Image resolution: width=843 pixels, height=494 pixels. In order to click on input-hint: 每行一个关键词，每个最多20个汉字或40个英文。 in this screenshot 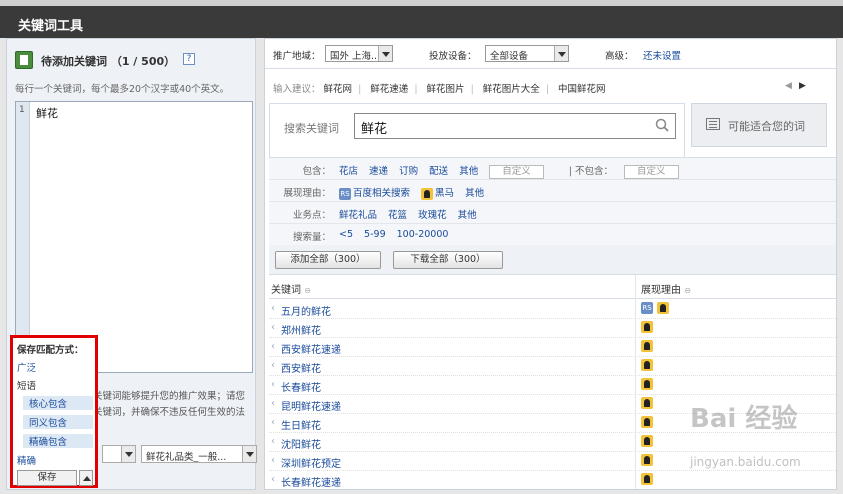, I will do `click(122, 89)`.